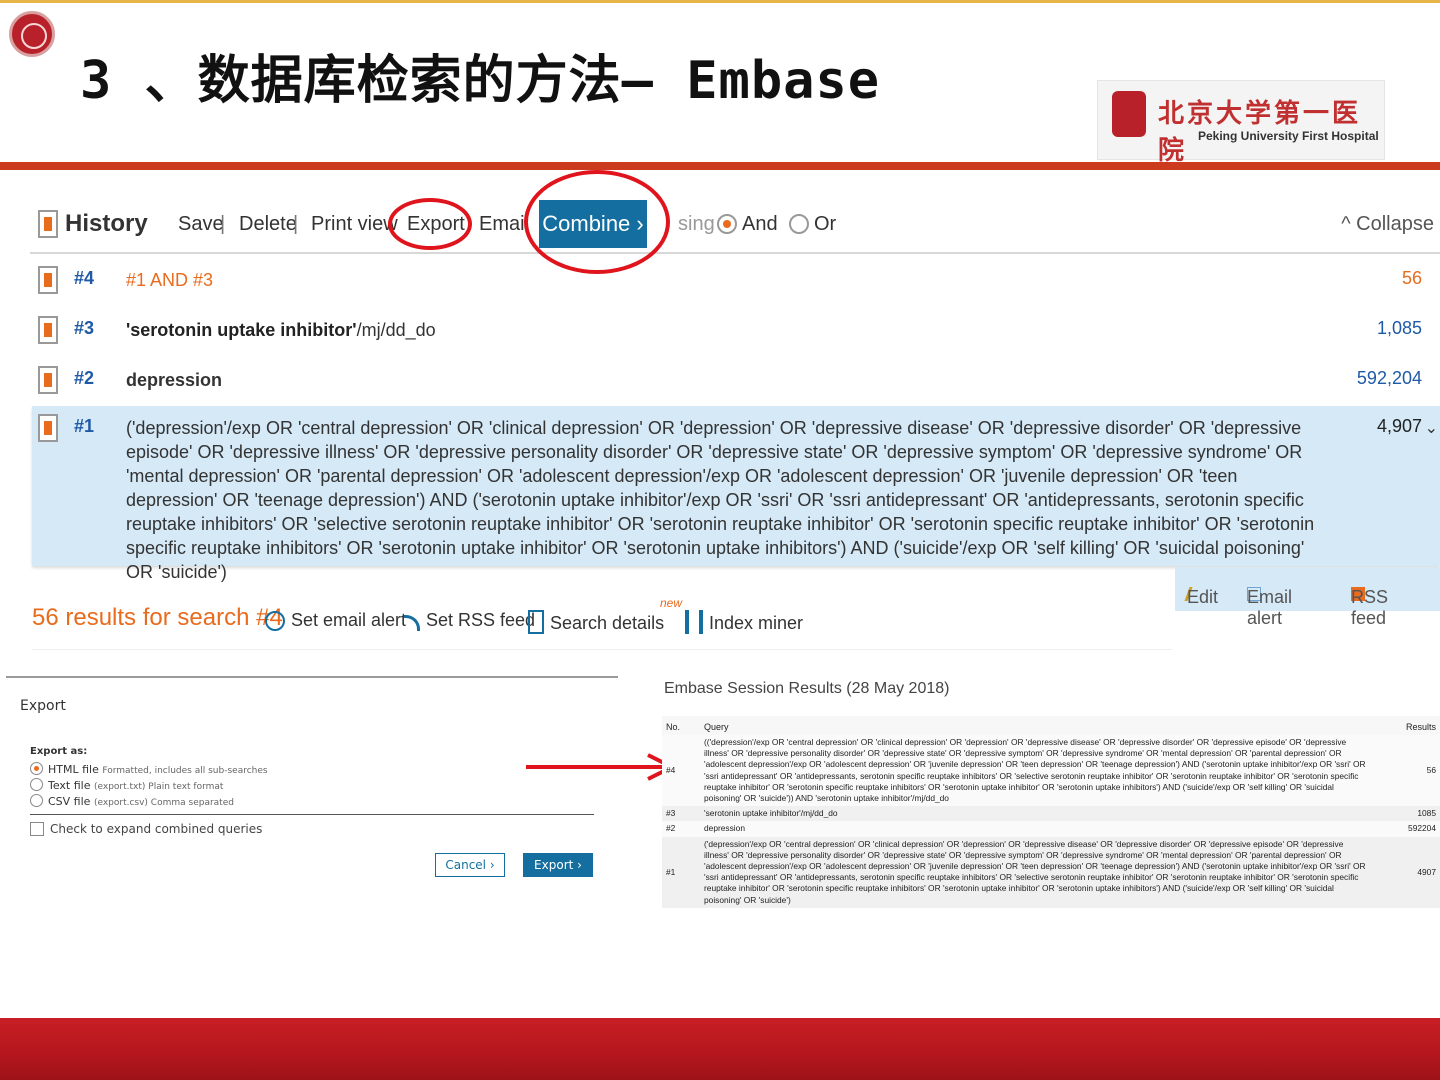 This screenshot has height=1080, width=1440. I want to click on rss-feed-label: RSS feed, so click(1370, 607).